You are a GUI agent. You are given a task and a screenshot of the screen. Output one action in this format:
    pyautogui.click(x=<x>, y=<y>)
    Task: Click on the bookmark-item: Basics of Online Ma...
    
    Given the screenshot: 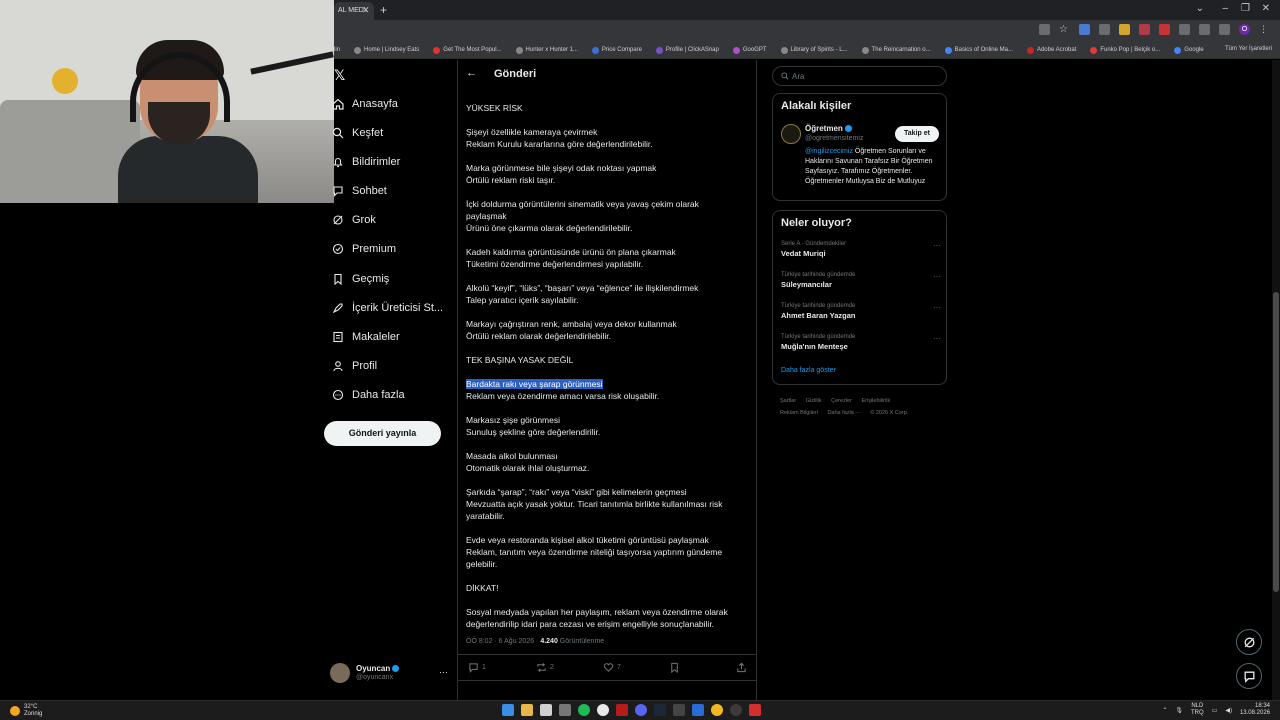 What is the action you would take?
    pyautogui.click(x=978, y=50)
    